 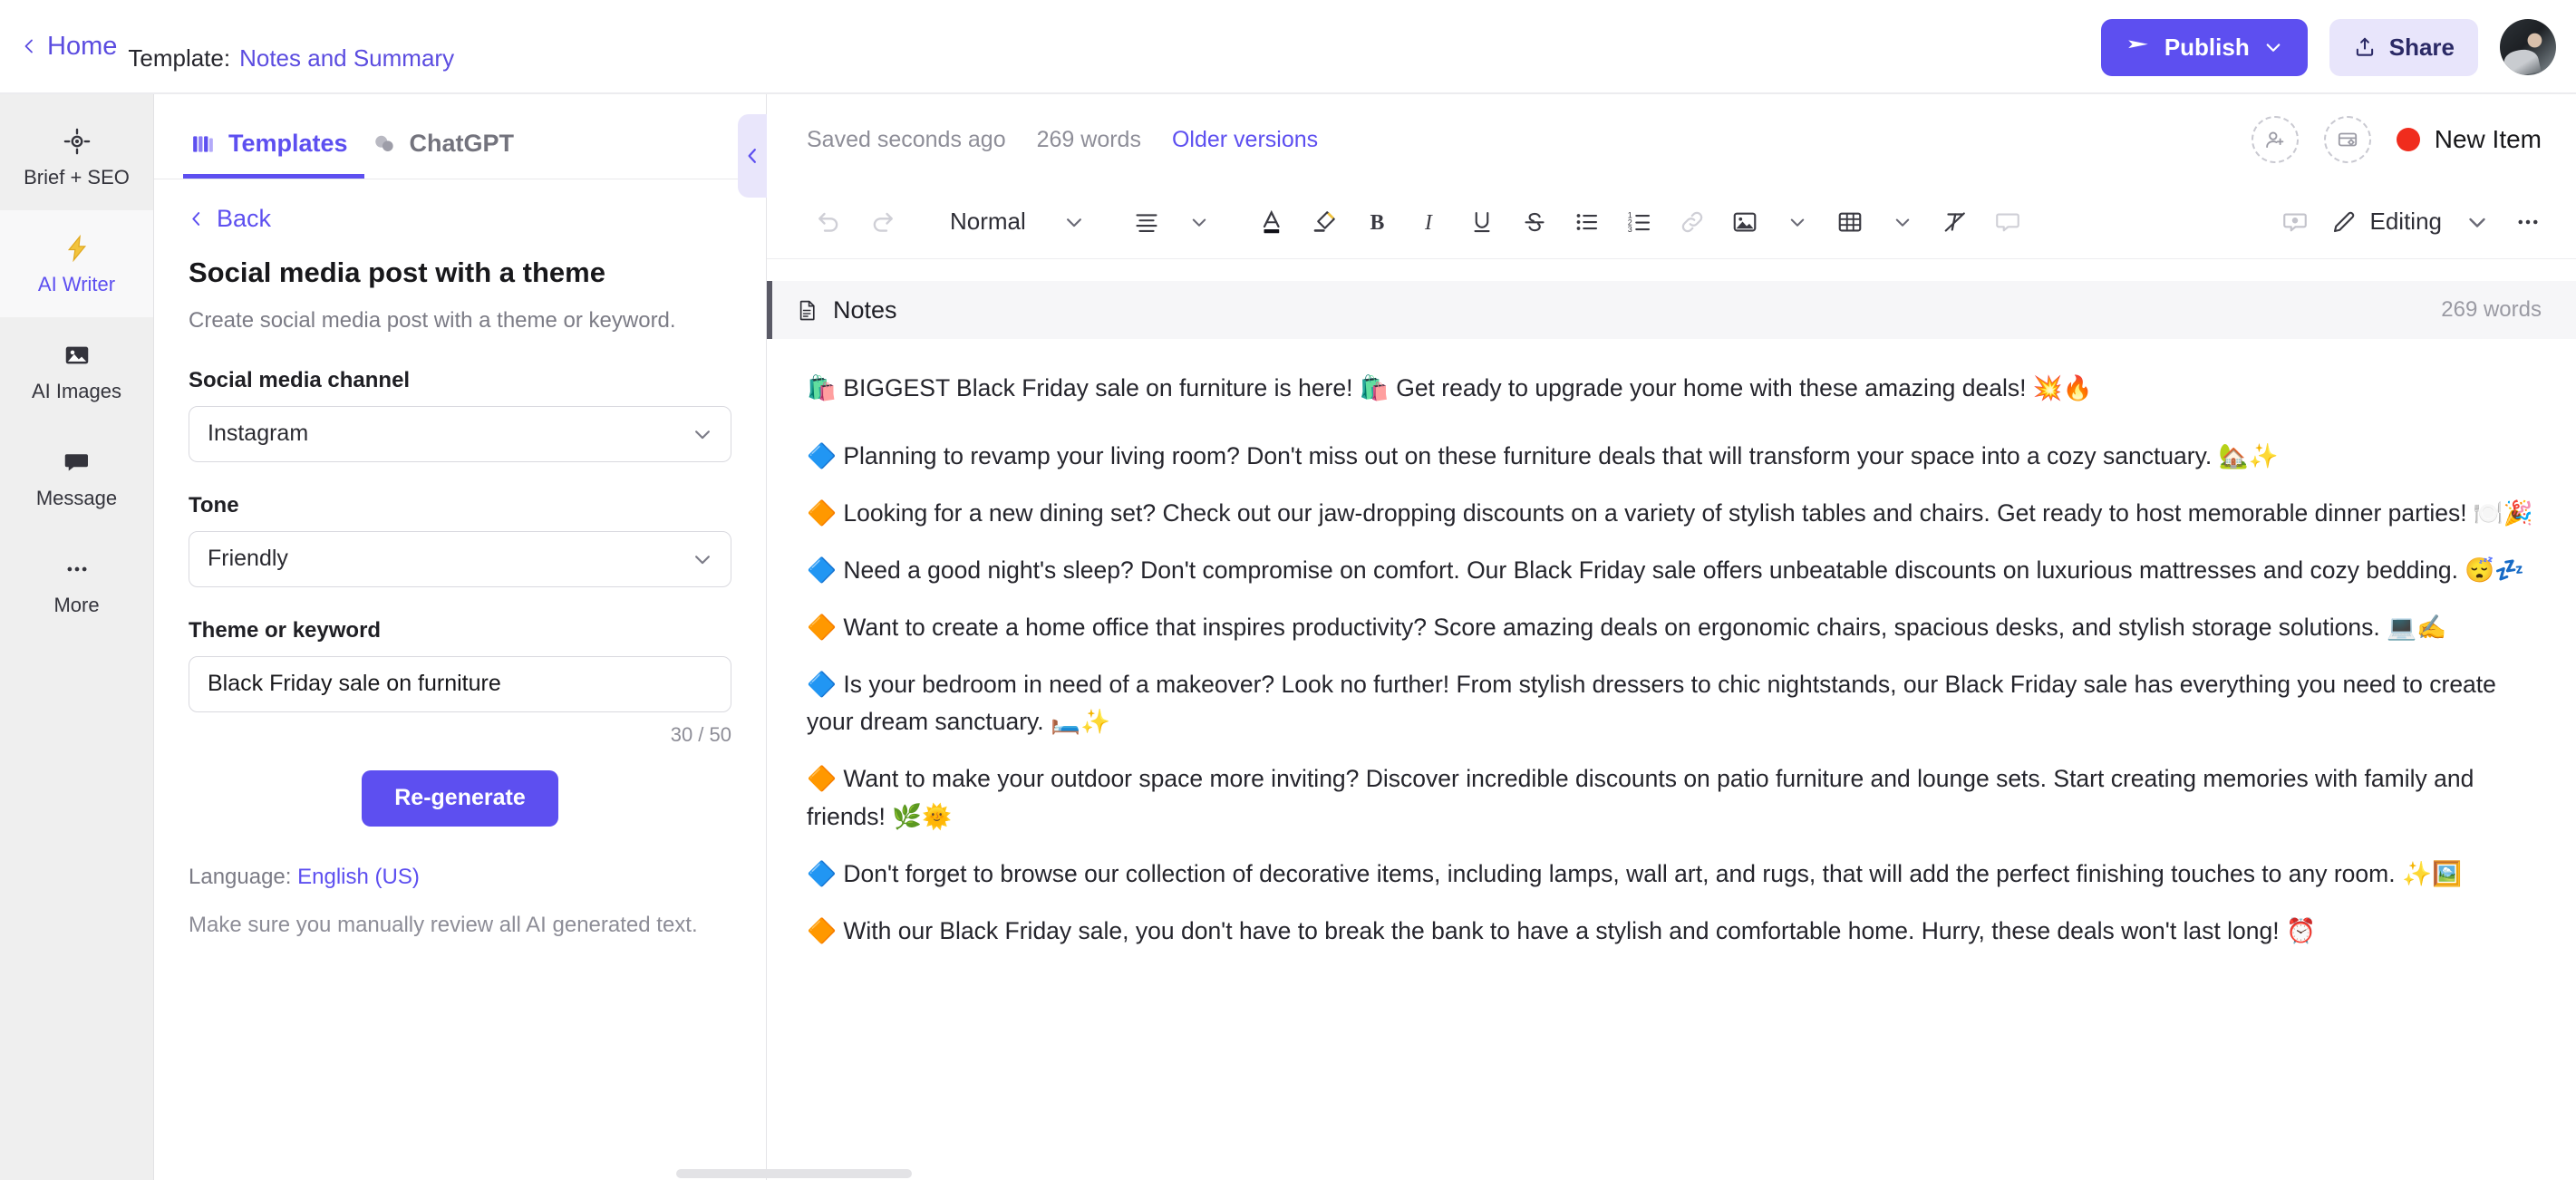 I want to click on sidebar-item-label: Message, so click(x=76, y=498).